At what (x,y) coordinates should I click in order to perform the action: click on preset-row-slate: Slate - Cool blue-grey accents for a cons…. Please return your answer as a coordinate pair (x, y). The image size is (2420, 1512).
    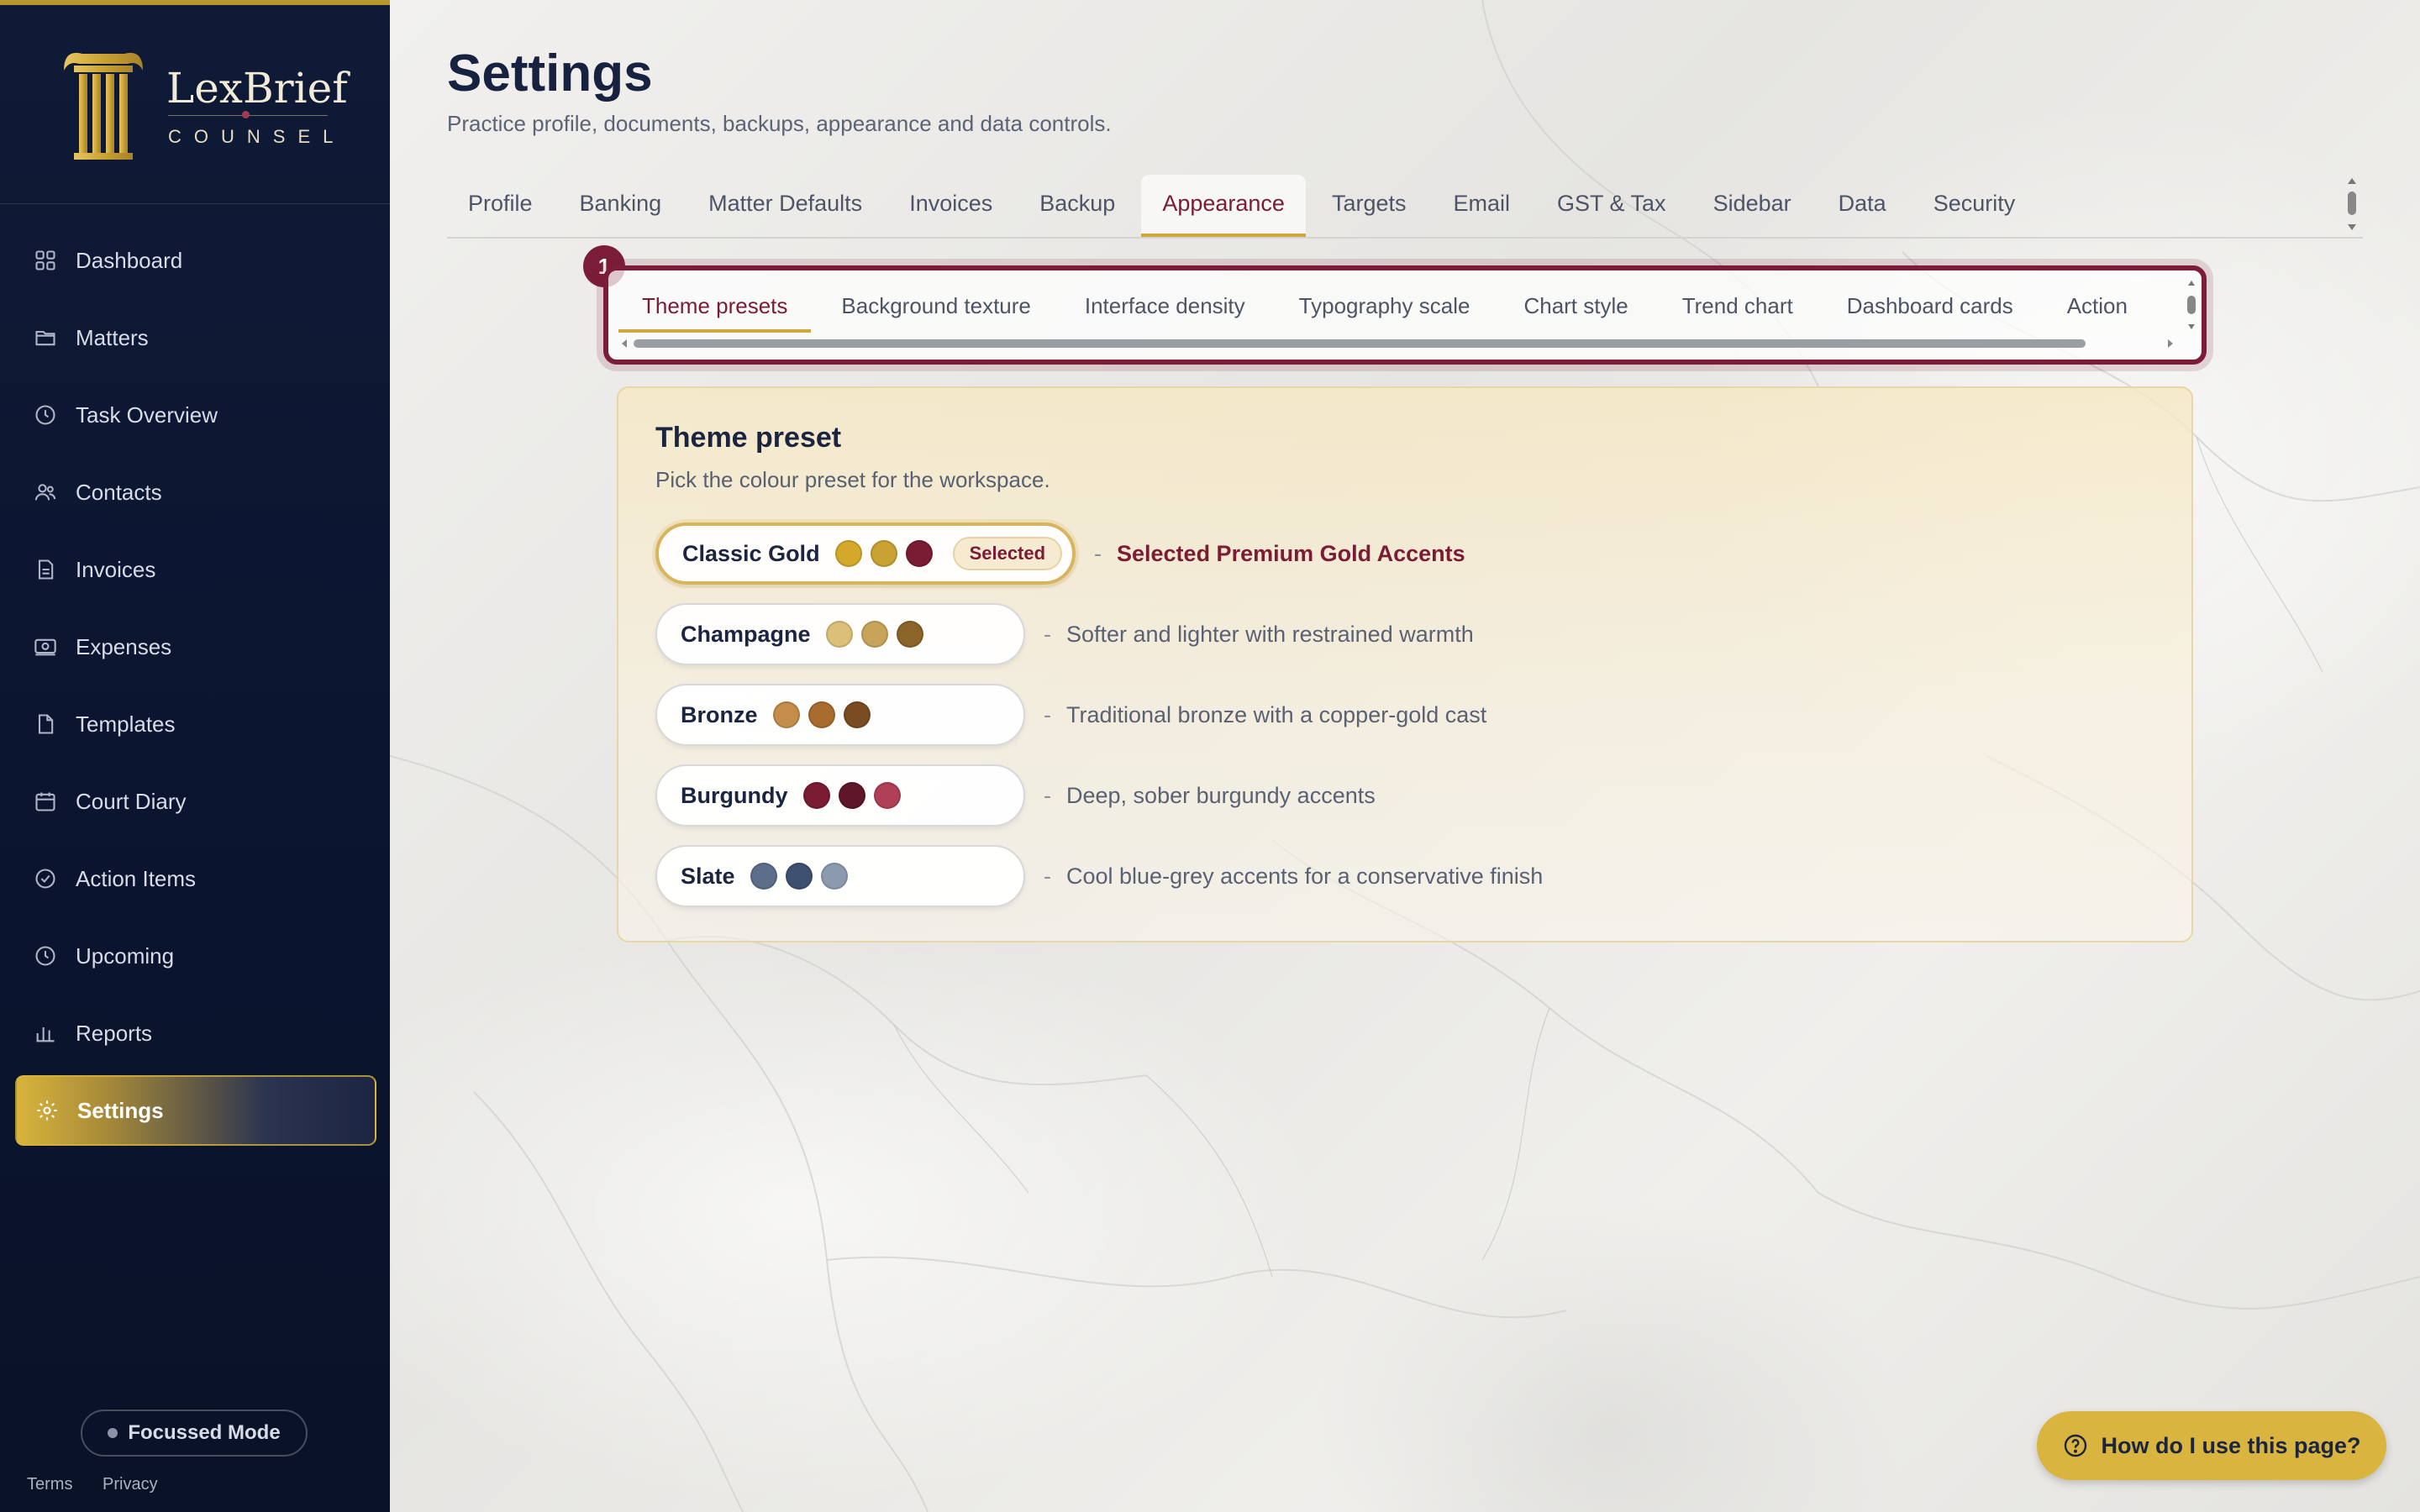
    Looking at the image, I should click on (1099, 876).